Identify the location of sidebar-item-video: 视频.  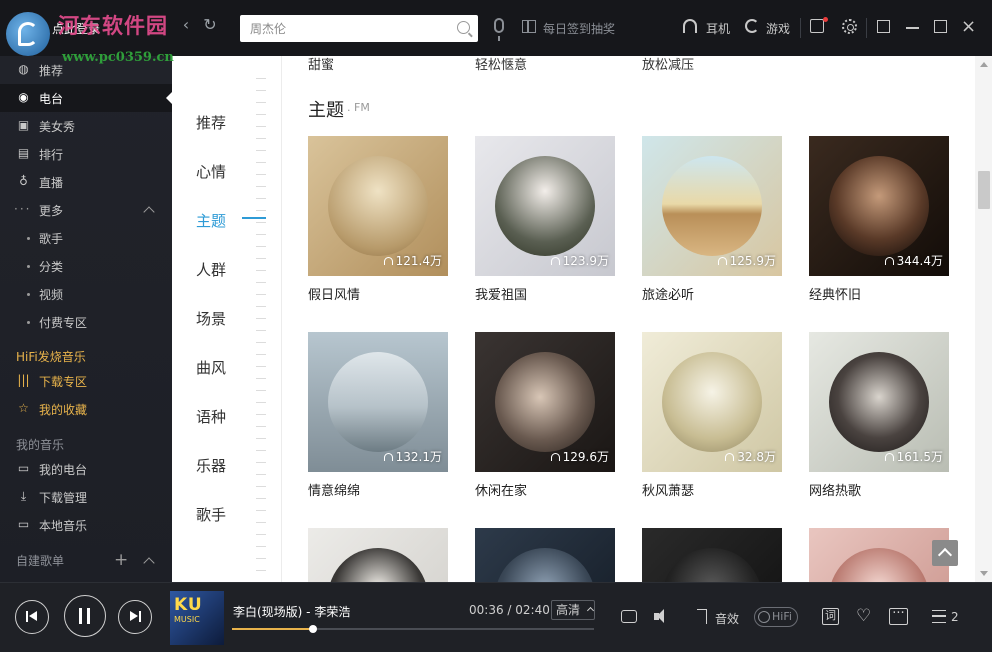
(86, 294).